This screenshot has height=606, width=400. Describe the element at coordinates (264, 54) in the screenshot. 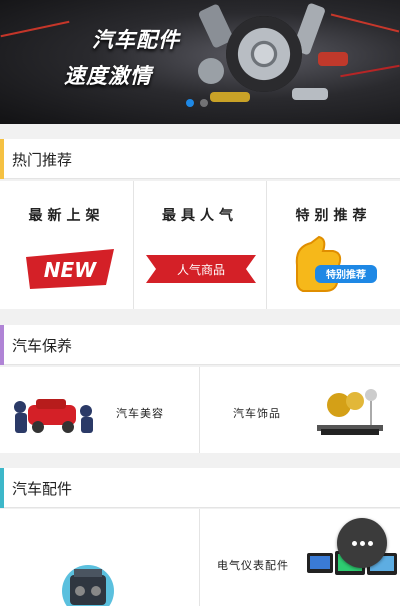

I see `wheel-graphic` at that location.